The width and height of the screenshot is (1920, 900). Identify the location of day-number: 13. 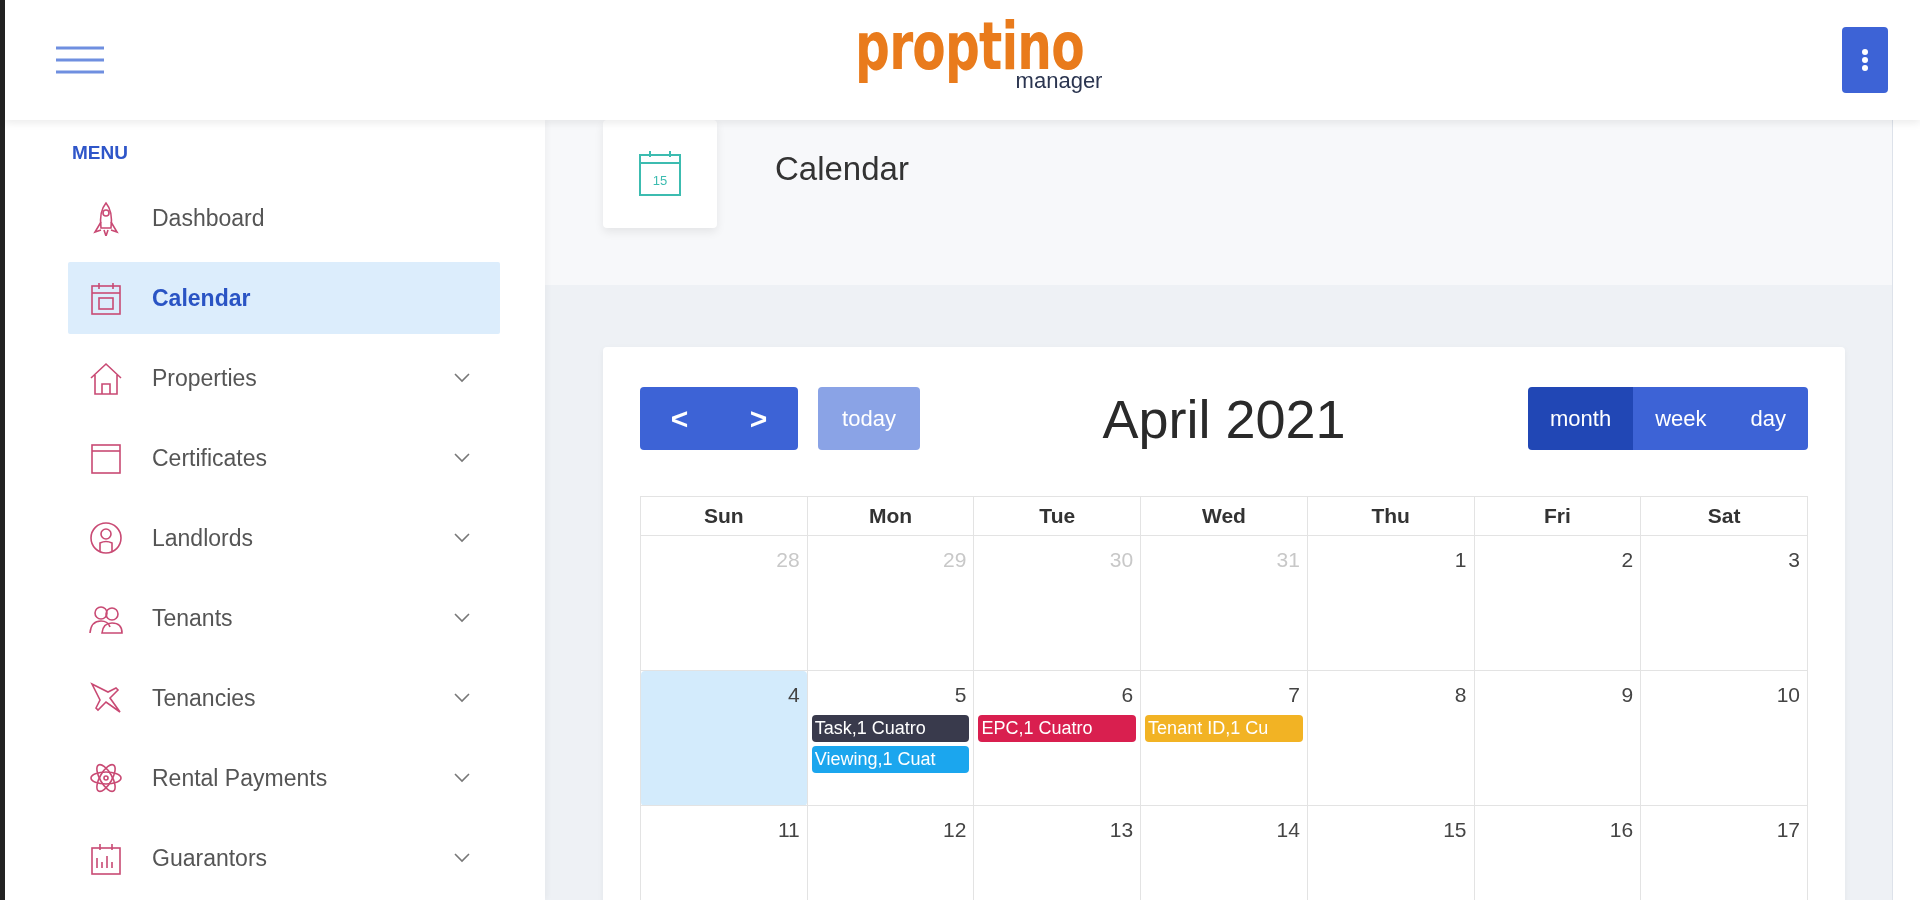
(1121, 830).